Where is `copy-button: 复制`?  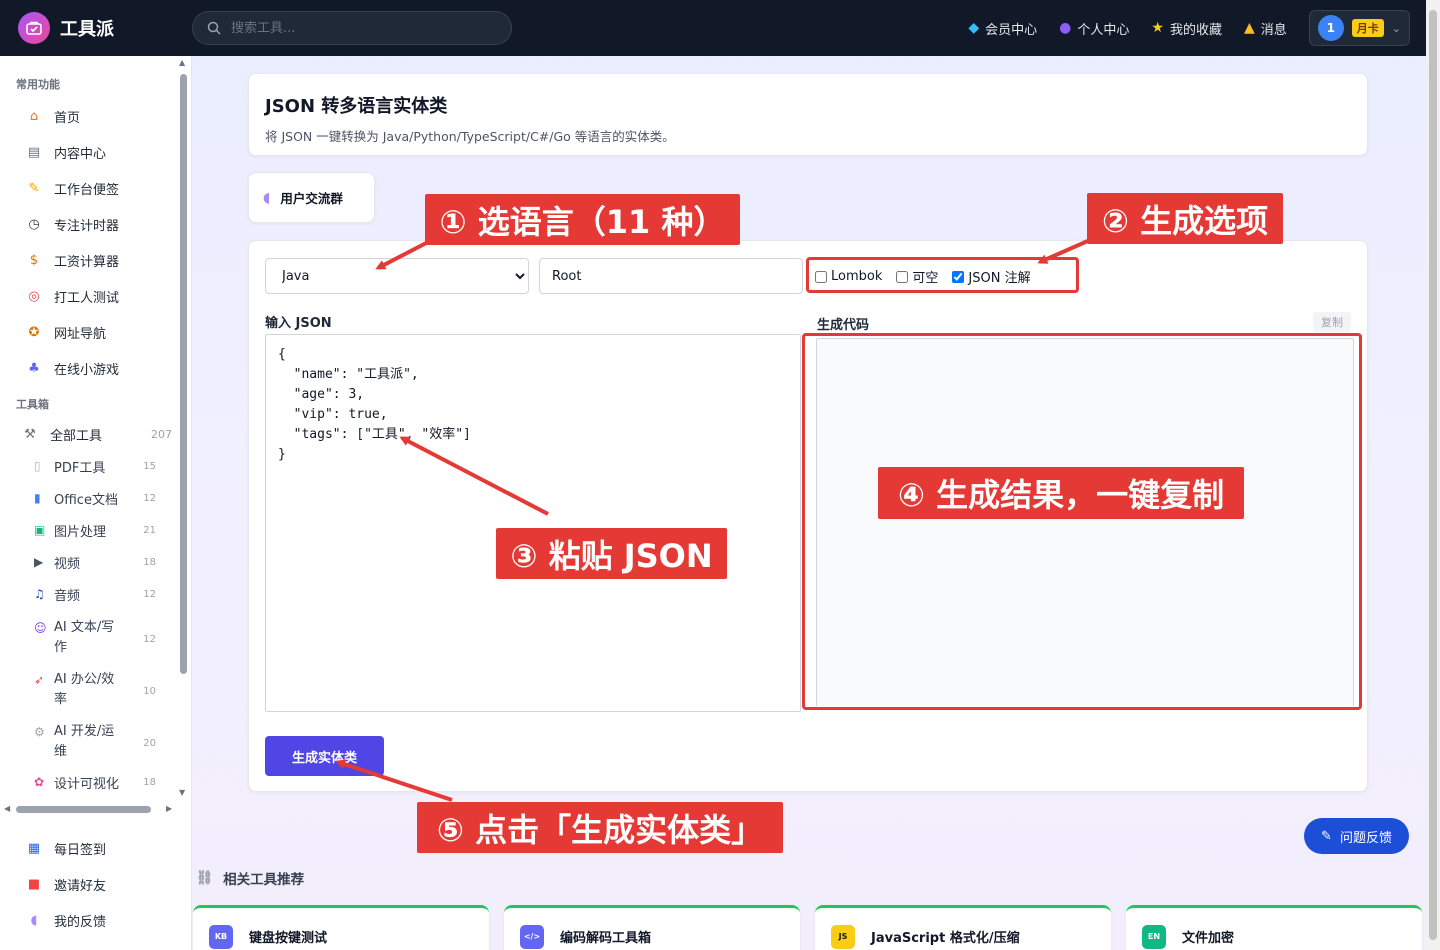
copy-button: 复制 is located at coordinates (1332, 322).